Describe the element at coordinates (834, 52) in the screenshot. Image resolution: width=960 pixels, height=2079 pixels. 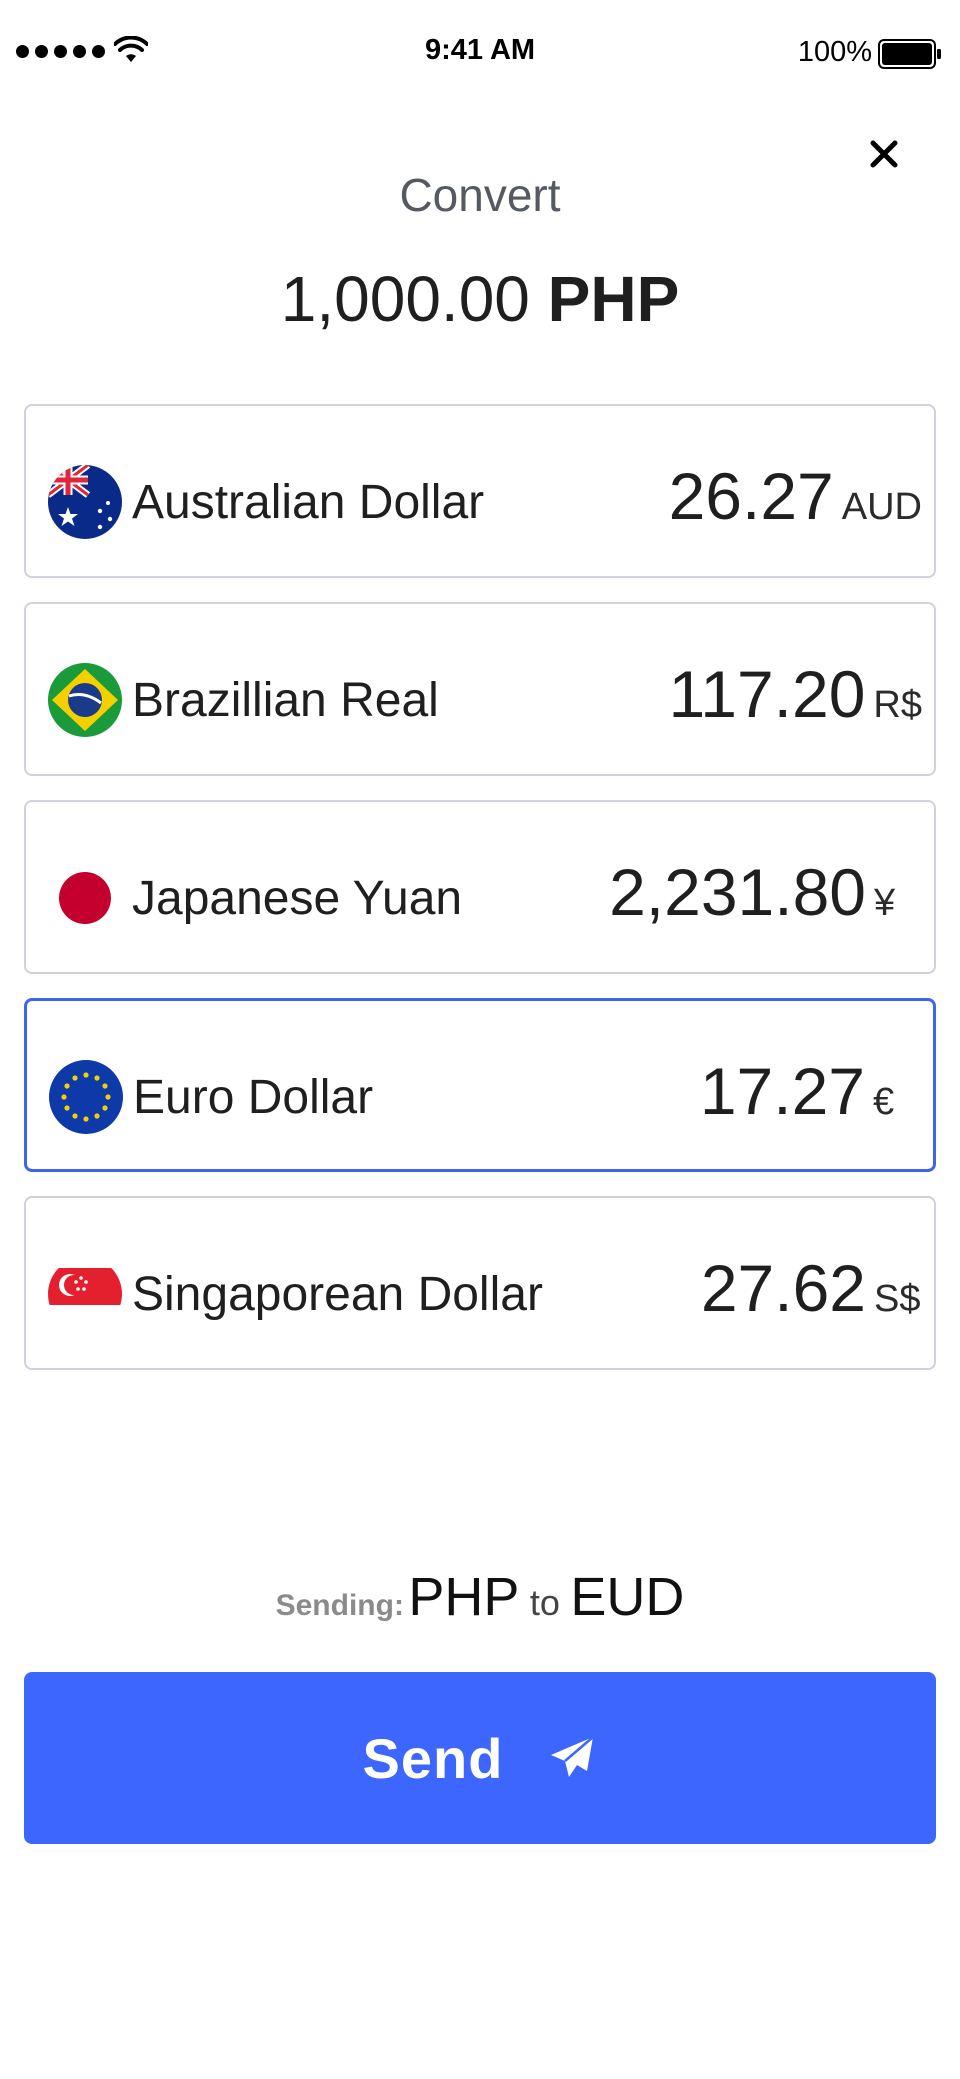
I see `battery-percent: 100%` at that location.